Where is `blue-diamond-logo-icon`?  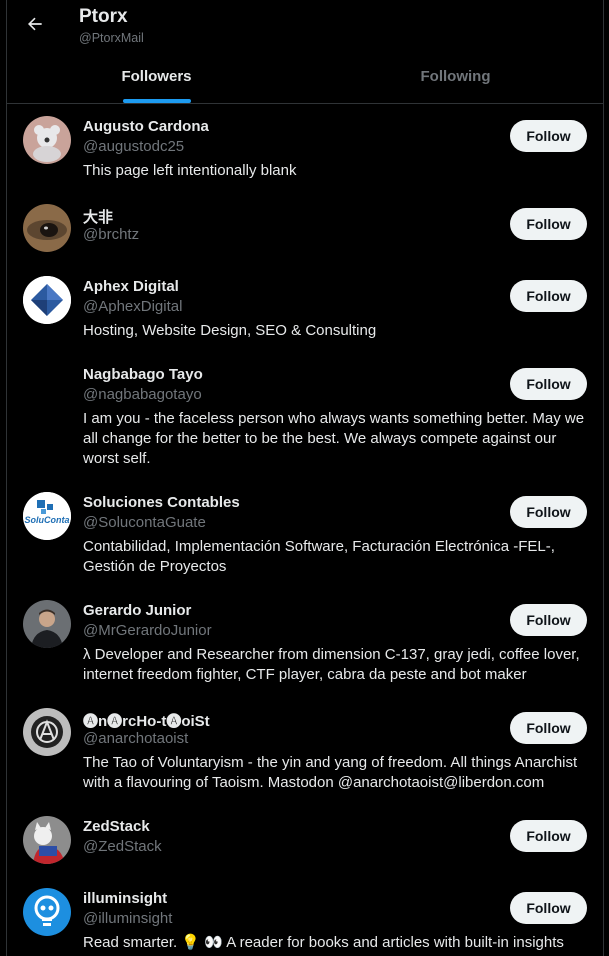
blue-diamond-logo-icon is located at coordinates (47, 300).